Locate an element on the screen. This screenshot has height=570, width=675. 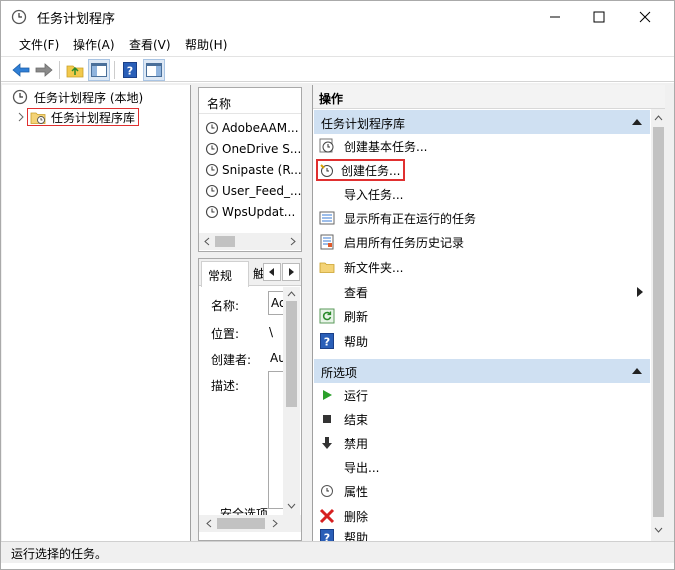
action-disable: 禁用 is located at coordinates (484, 443).